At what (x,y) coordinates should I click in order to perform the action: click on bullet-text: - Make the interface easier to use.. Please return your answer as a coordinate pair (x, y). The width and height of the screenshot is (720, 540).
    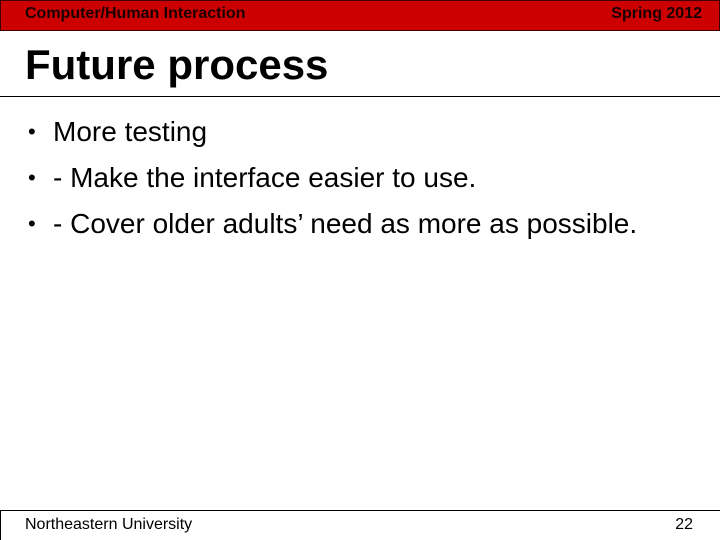
    Looking at the image, I should click on (265, 177).